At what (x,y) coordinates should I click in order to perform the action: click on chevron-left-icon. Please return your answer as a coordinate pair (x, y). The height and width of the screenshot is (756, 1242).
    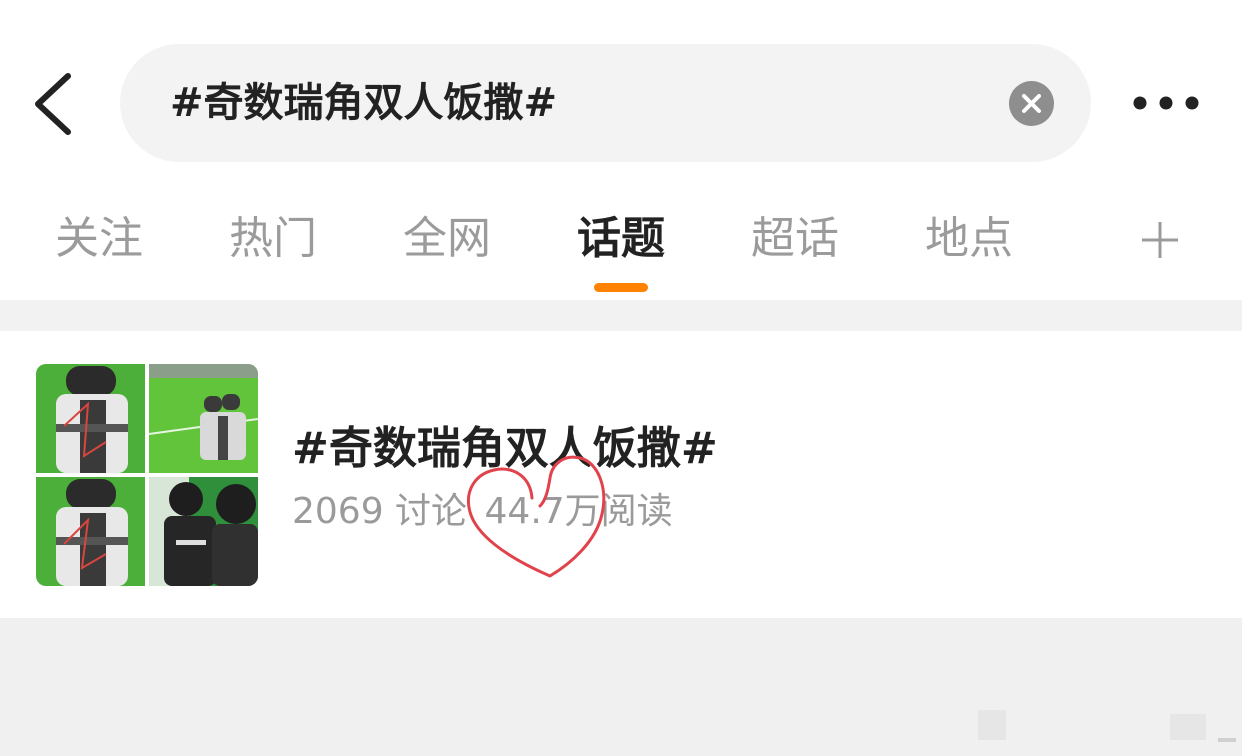
    Looking at the image, I should click on (53, 104).